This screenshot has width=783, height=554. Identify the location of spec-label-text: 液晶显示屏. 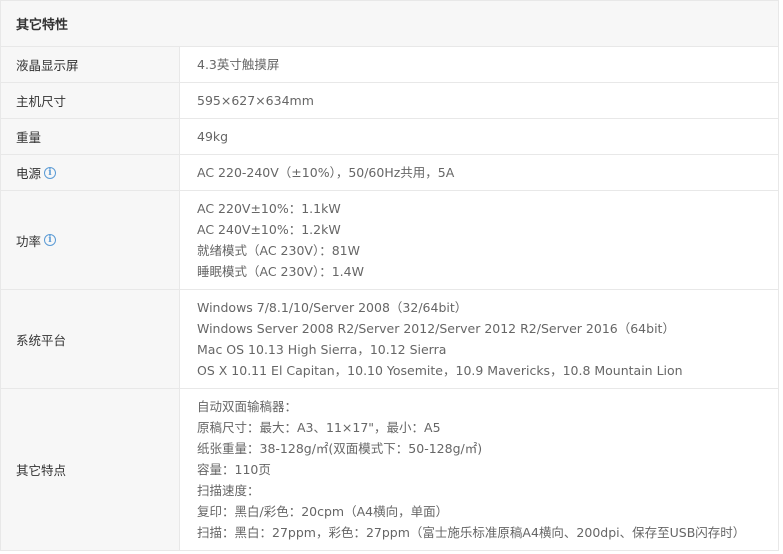
(47, 65).